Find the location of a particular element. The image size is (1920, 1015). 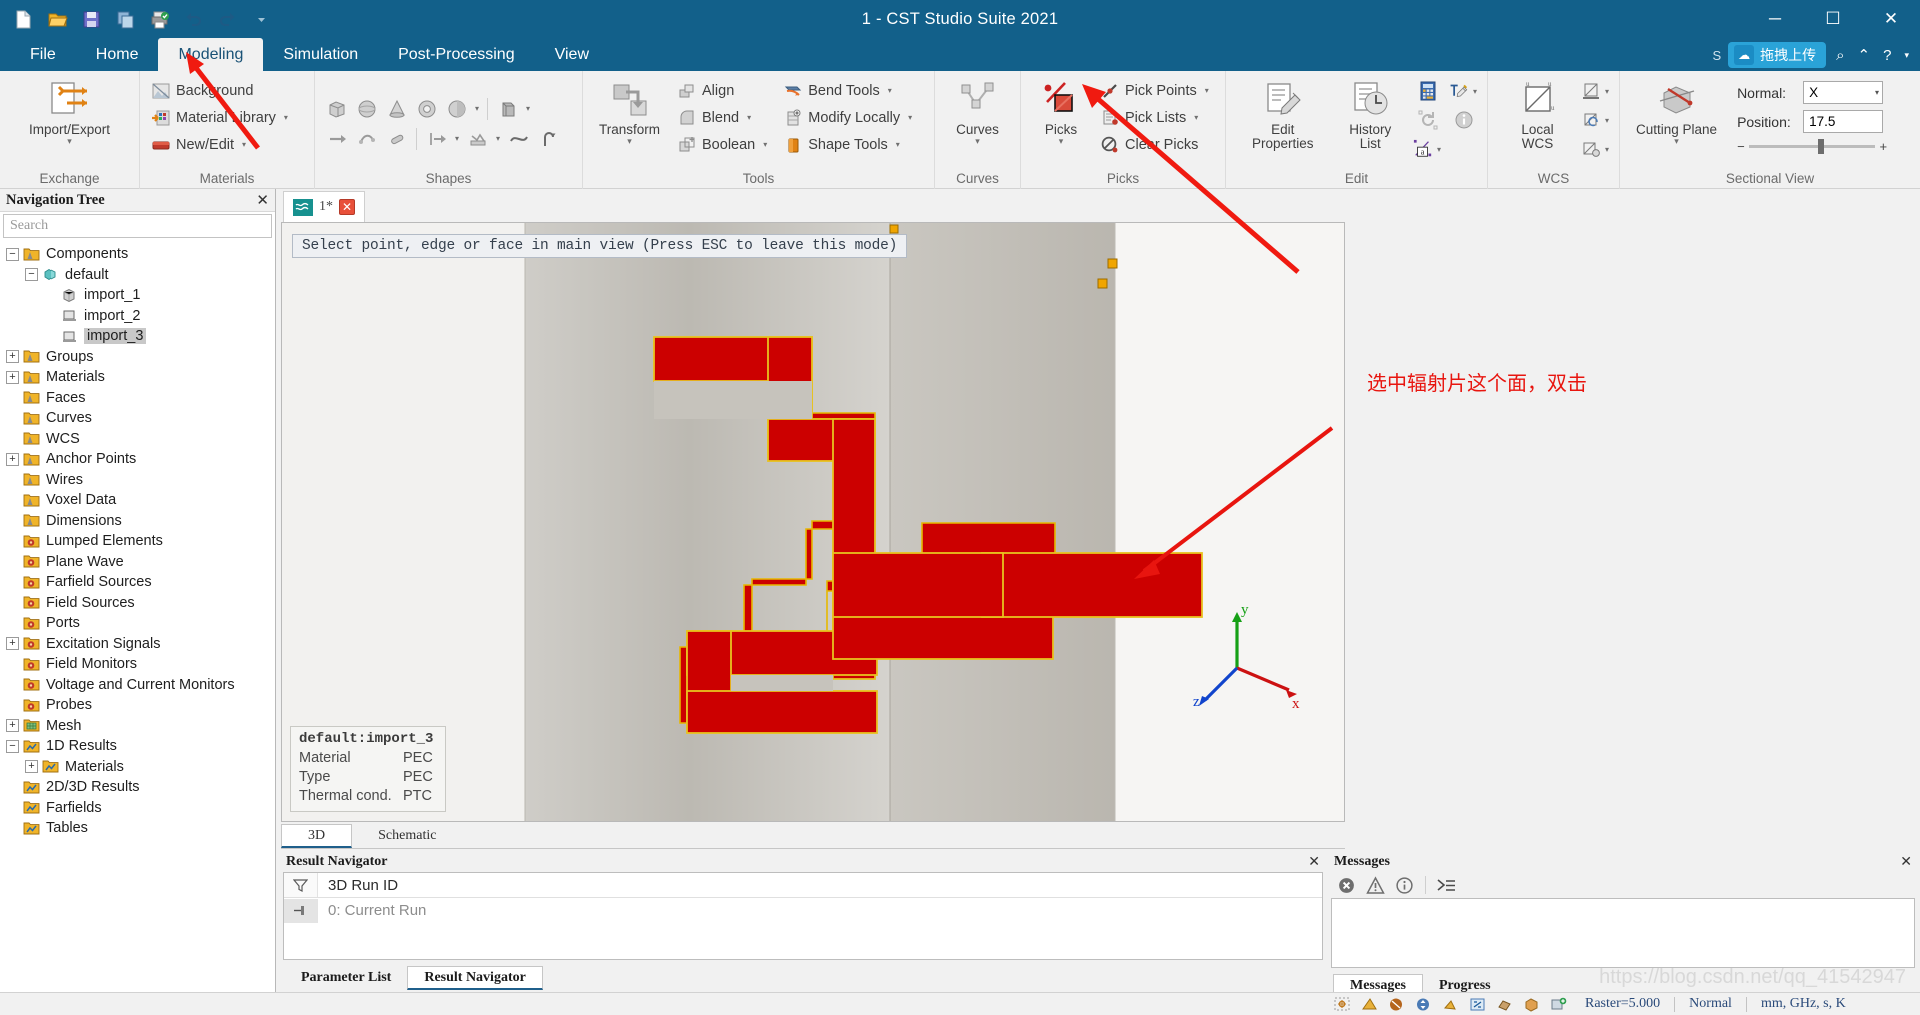

wcs-props-caret-icon: ▾ is located at coordinates (1607, 149).